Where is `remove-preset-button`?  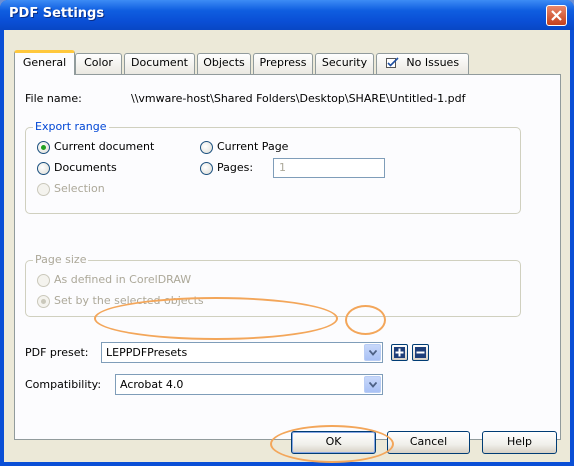 remove-preset-button is located at coordinates (420, 352).